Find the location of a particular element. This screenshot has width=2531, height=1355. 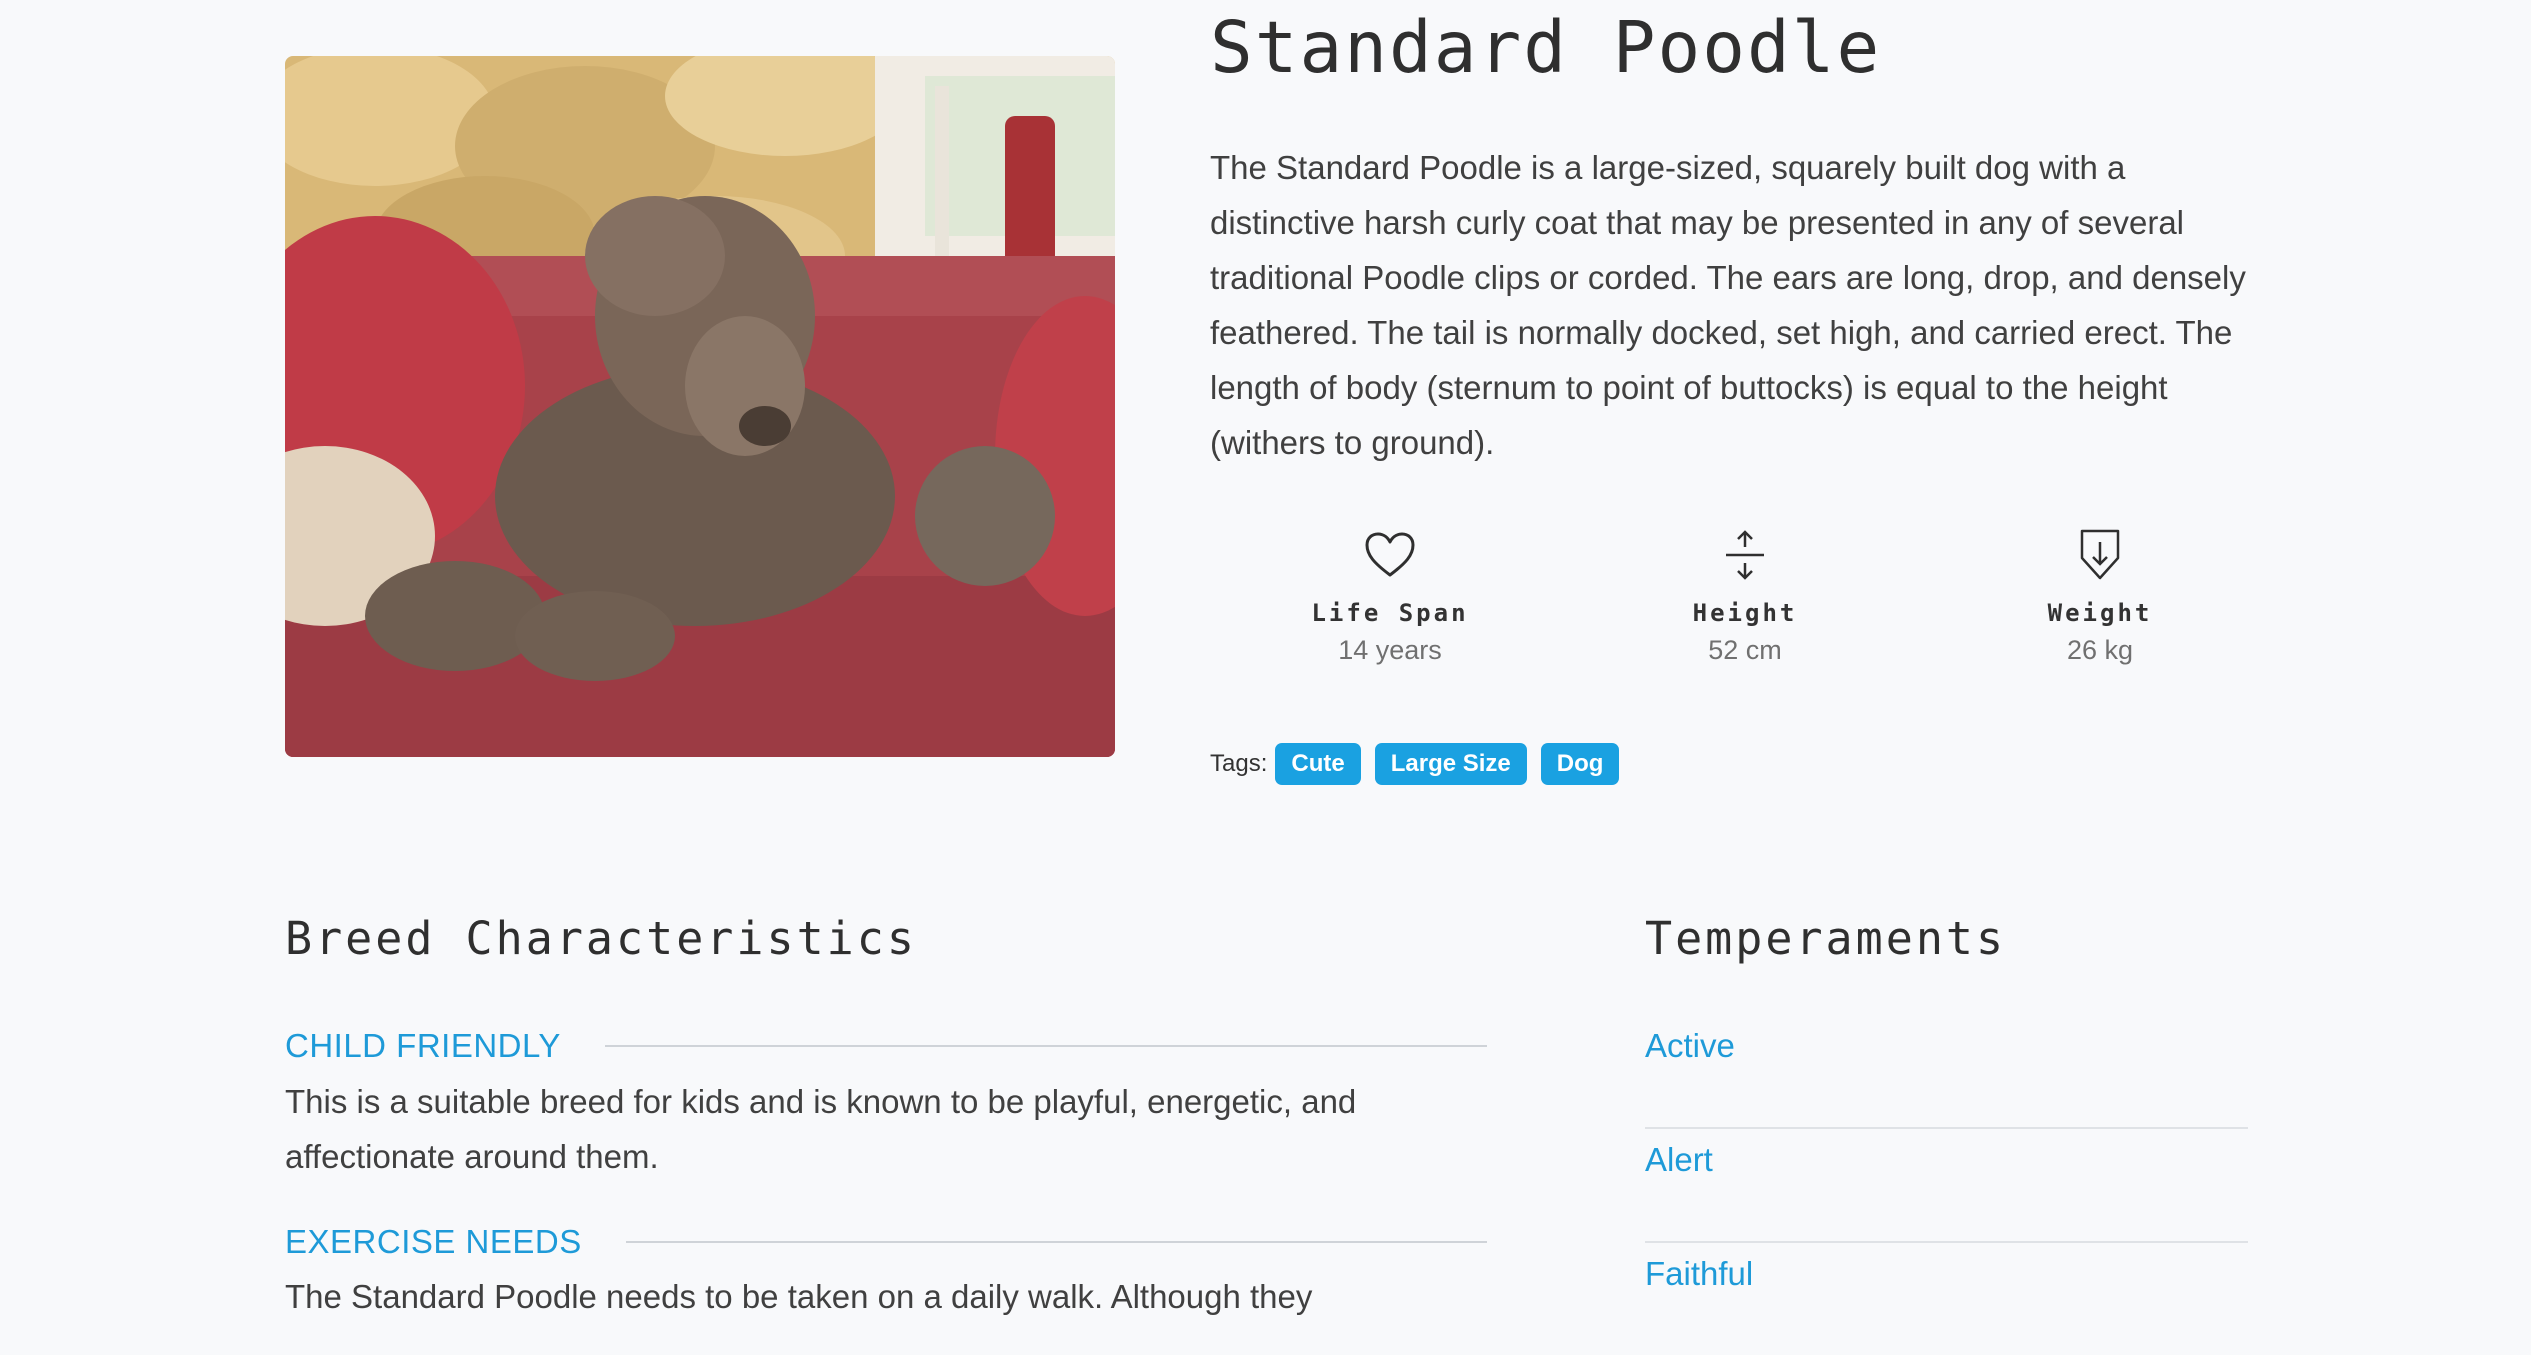

weight-arrow-icon is located at coordinates (2100, 555).